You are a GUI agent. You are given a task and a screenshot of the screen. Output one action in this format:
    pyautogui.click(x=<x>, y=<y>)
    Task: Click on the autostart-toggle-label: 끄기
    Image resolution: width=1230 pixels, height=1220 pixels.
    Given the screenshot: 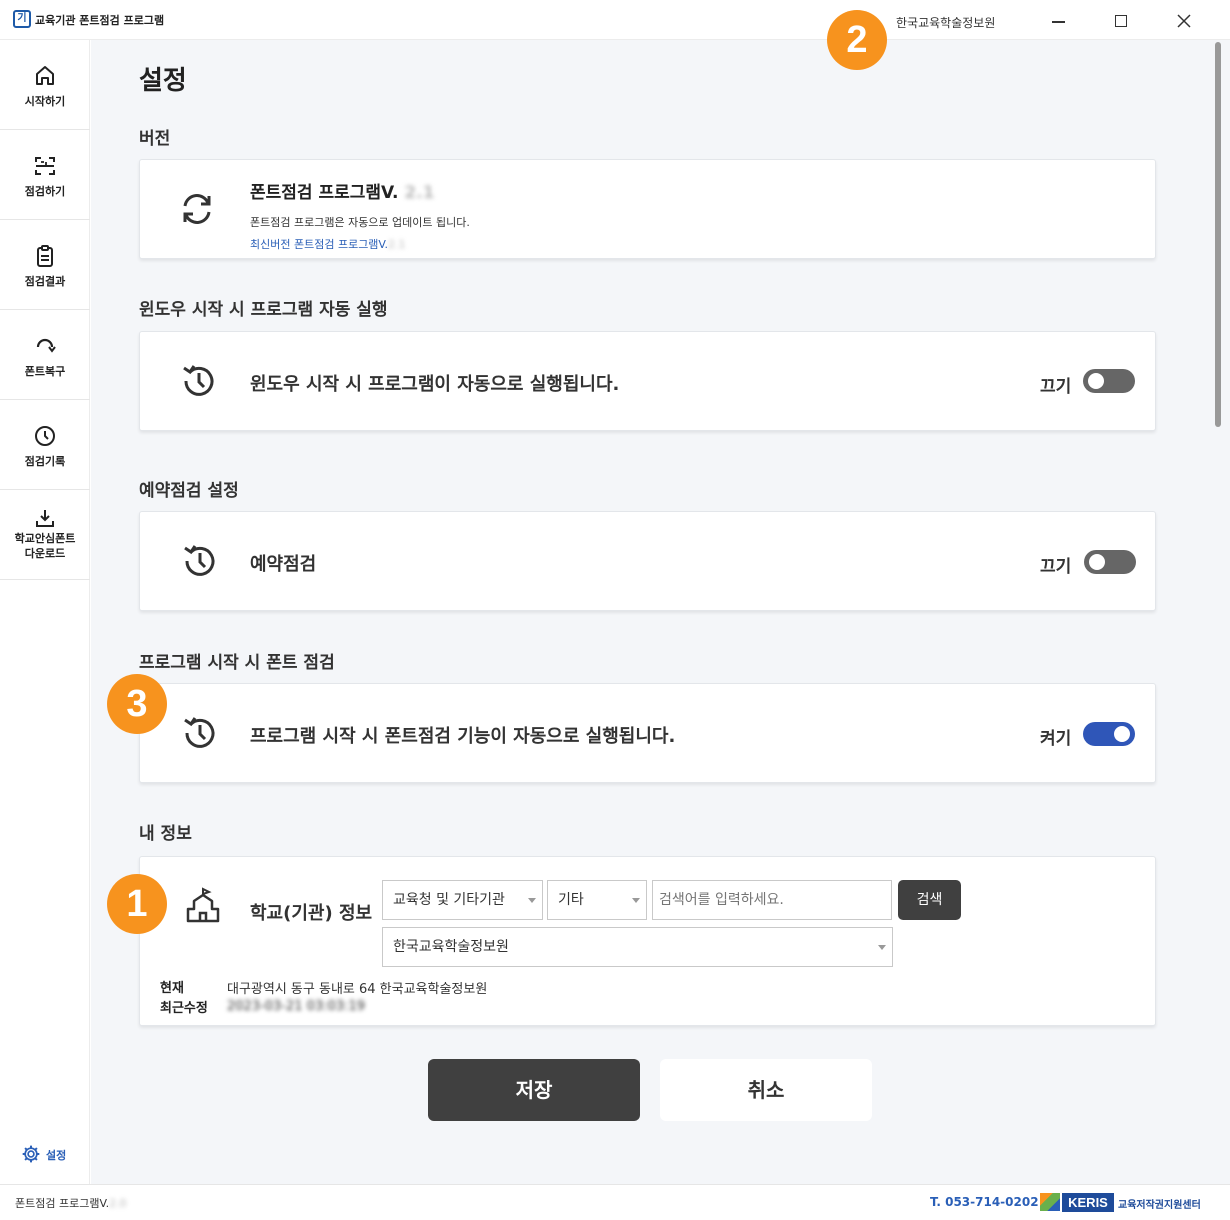 What is the action you would take?
    pyautogui.click(x=1056, y=387)
    